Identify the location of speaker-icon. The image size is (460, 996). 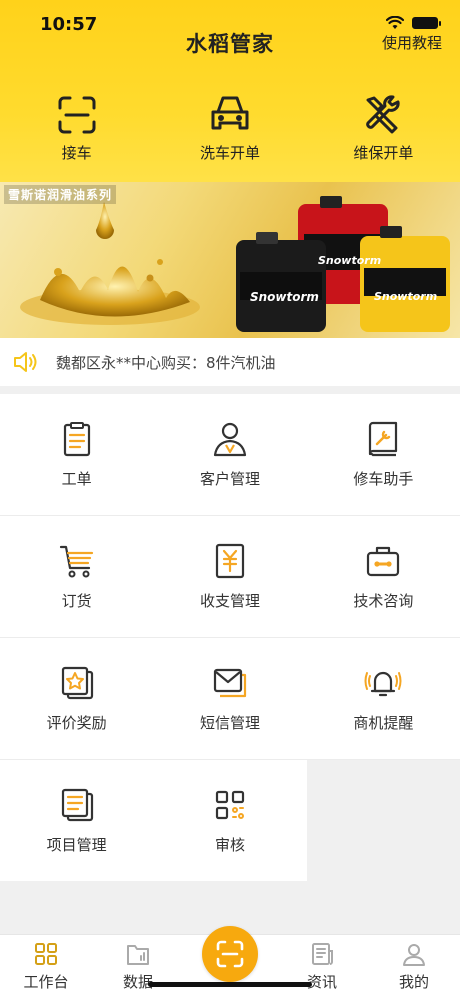
(25, 362).